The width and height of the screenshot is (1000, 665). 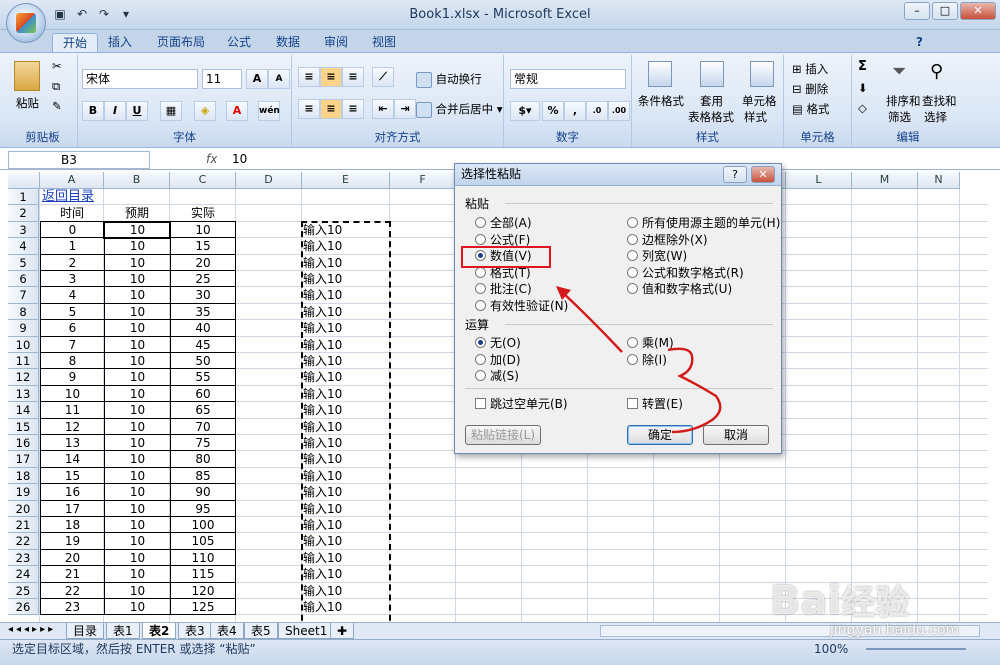 I want to click on sort-filter-label1: 排序和, so click(x=903, y=101).